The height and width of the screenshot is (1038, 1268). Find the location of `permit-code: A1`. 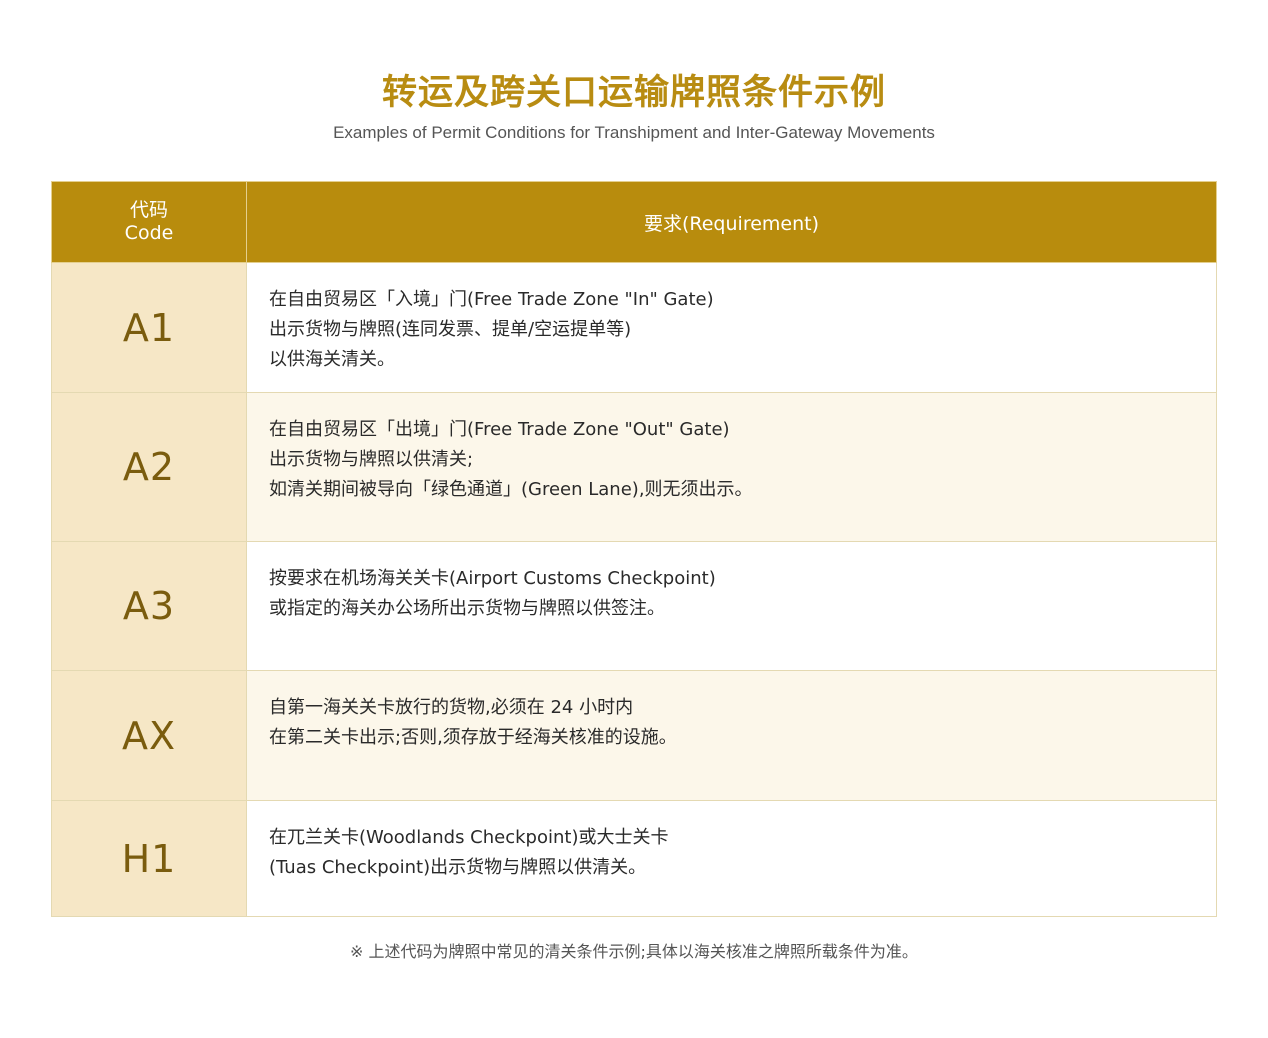

permit-code: A1 is located at coordinates (149, 327).